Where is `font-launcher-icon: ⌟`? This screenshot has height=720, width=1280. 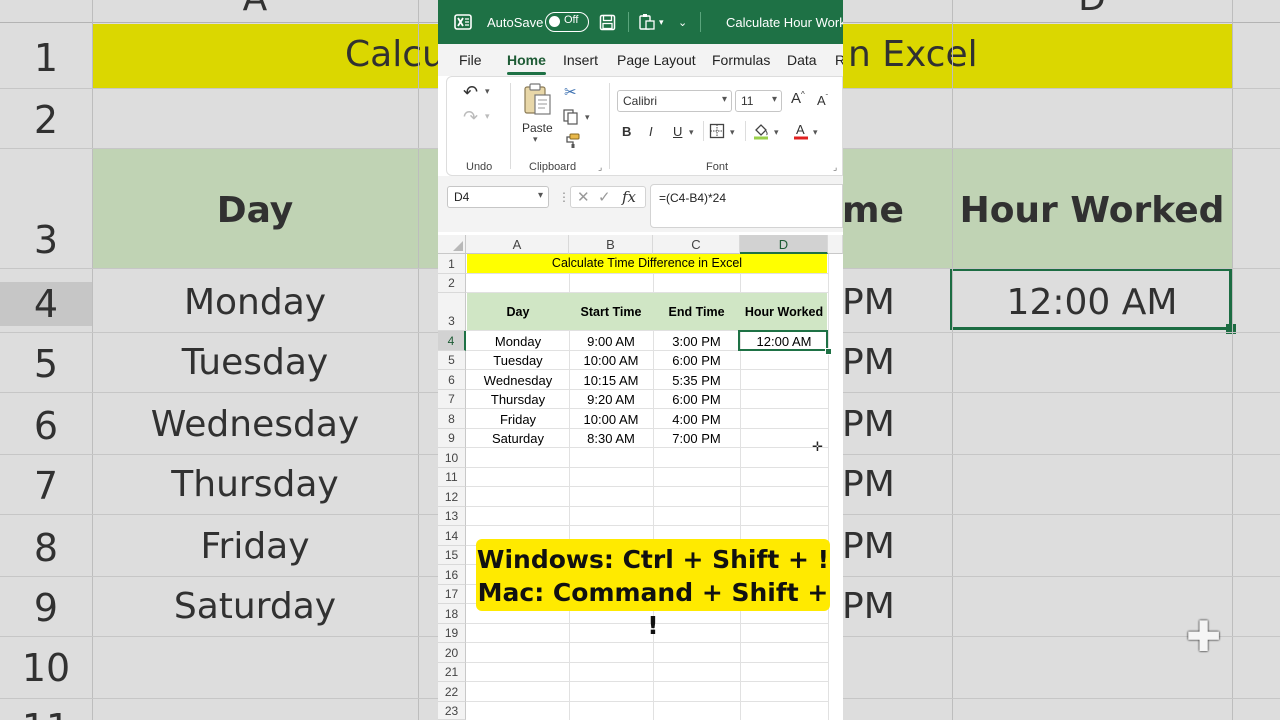 font-launcher-icon: ⌟ is located at coordinates (835, 167).